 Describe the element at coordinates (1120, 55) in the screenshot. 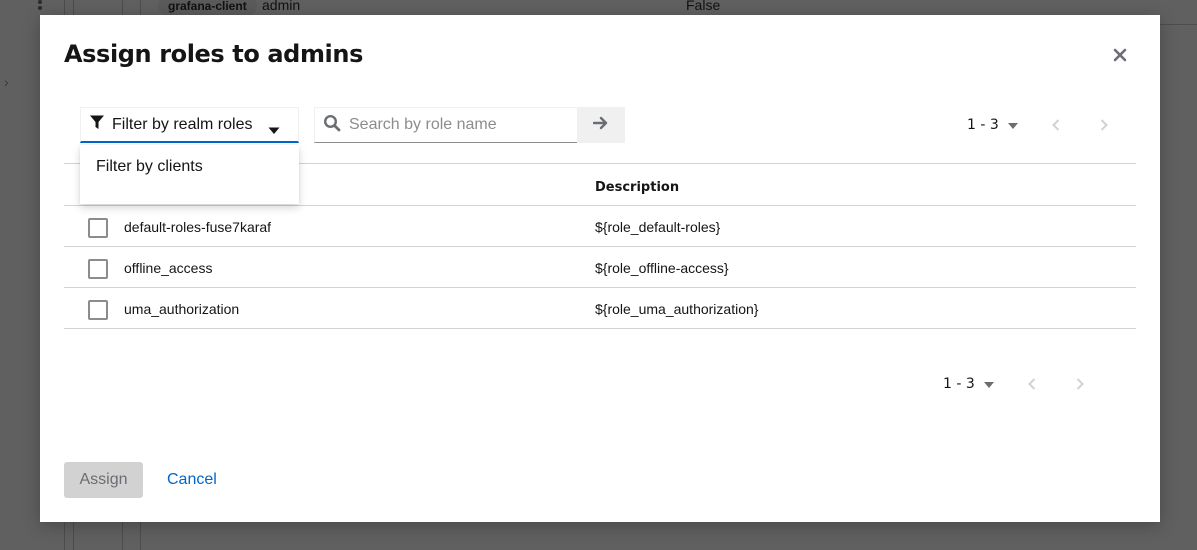

I see `close-icon` at that location.